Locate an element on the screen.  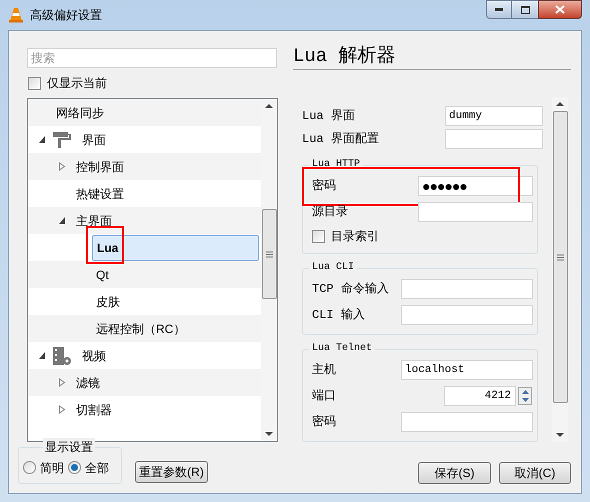
input-field: dummy is located at coordinates (494, 116).